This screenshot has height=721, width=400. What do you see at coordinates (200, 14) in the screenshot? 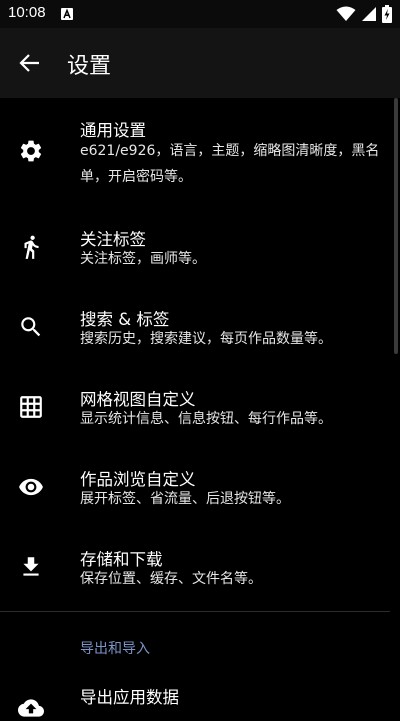
I see `status-bar: 10:08` at bounding box center [200, 14].